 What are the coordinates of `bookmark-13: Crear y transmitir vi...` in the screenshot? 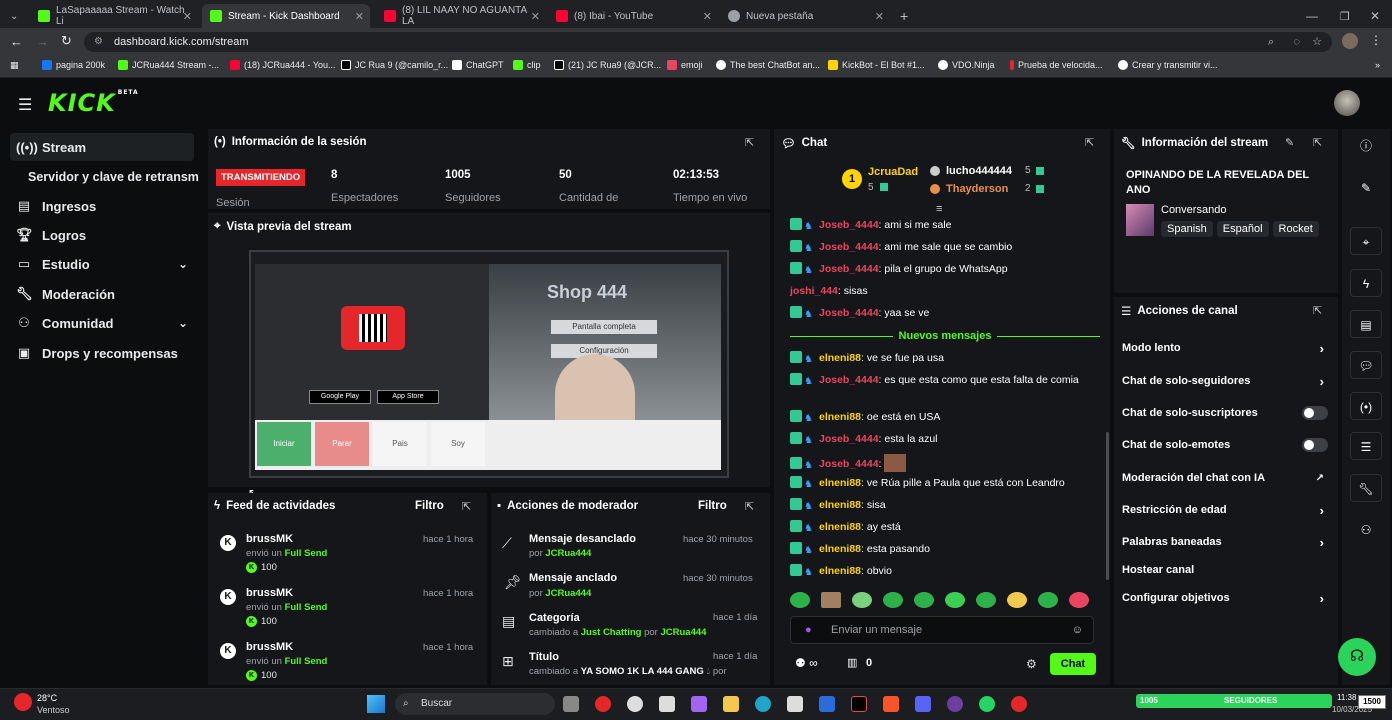 It's located at (1168, 65).